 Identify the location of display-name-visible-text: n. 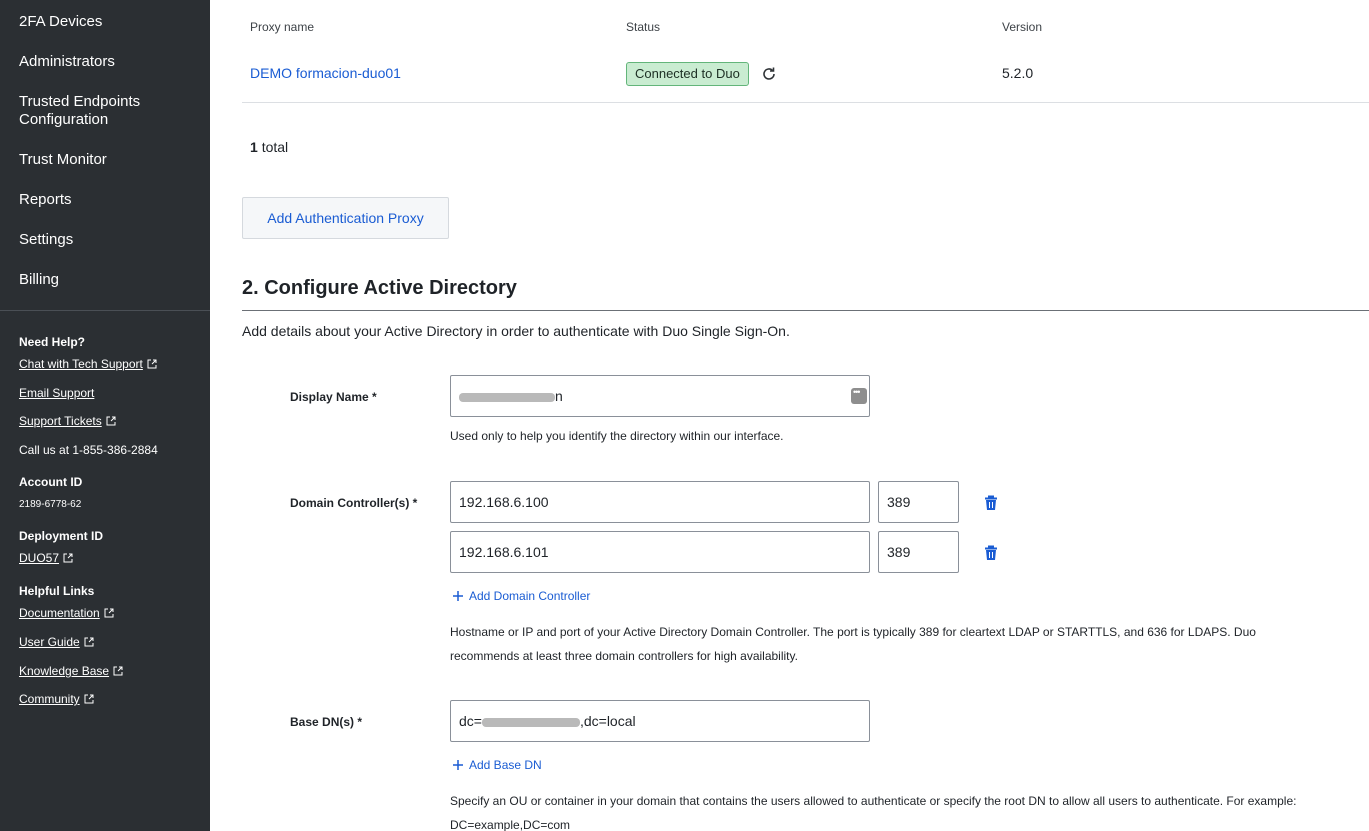
(559, 396).